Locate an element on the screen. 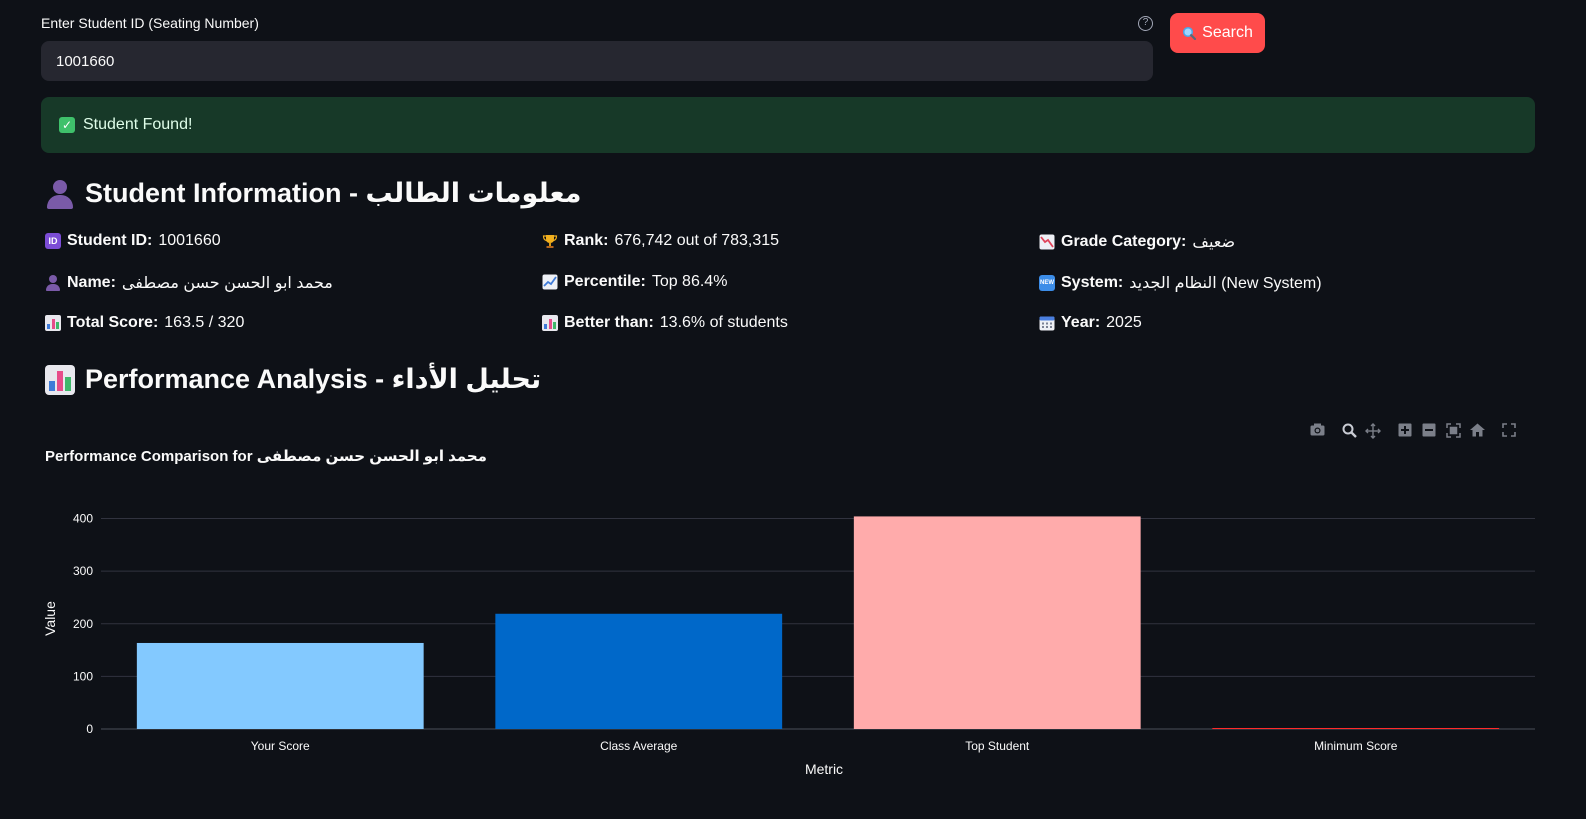  rank-item: Rank: 676,742 out of 783,315 is located at coordinates (660, 241).